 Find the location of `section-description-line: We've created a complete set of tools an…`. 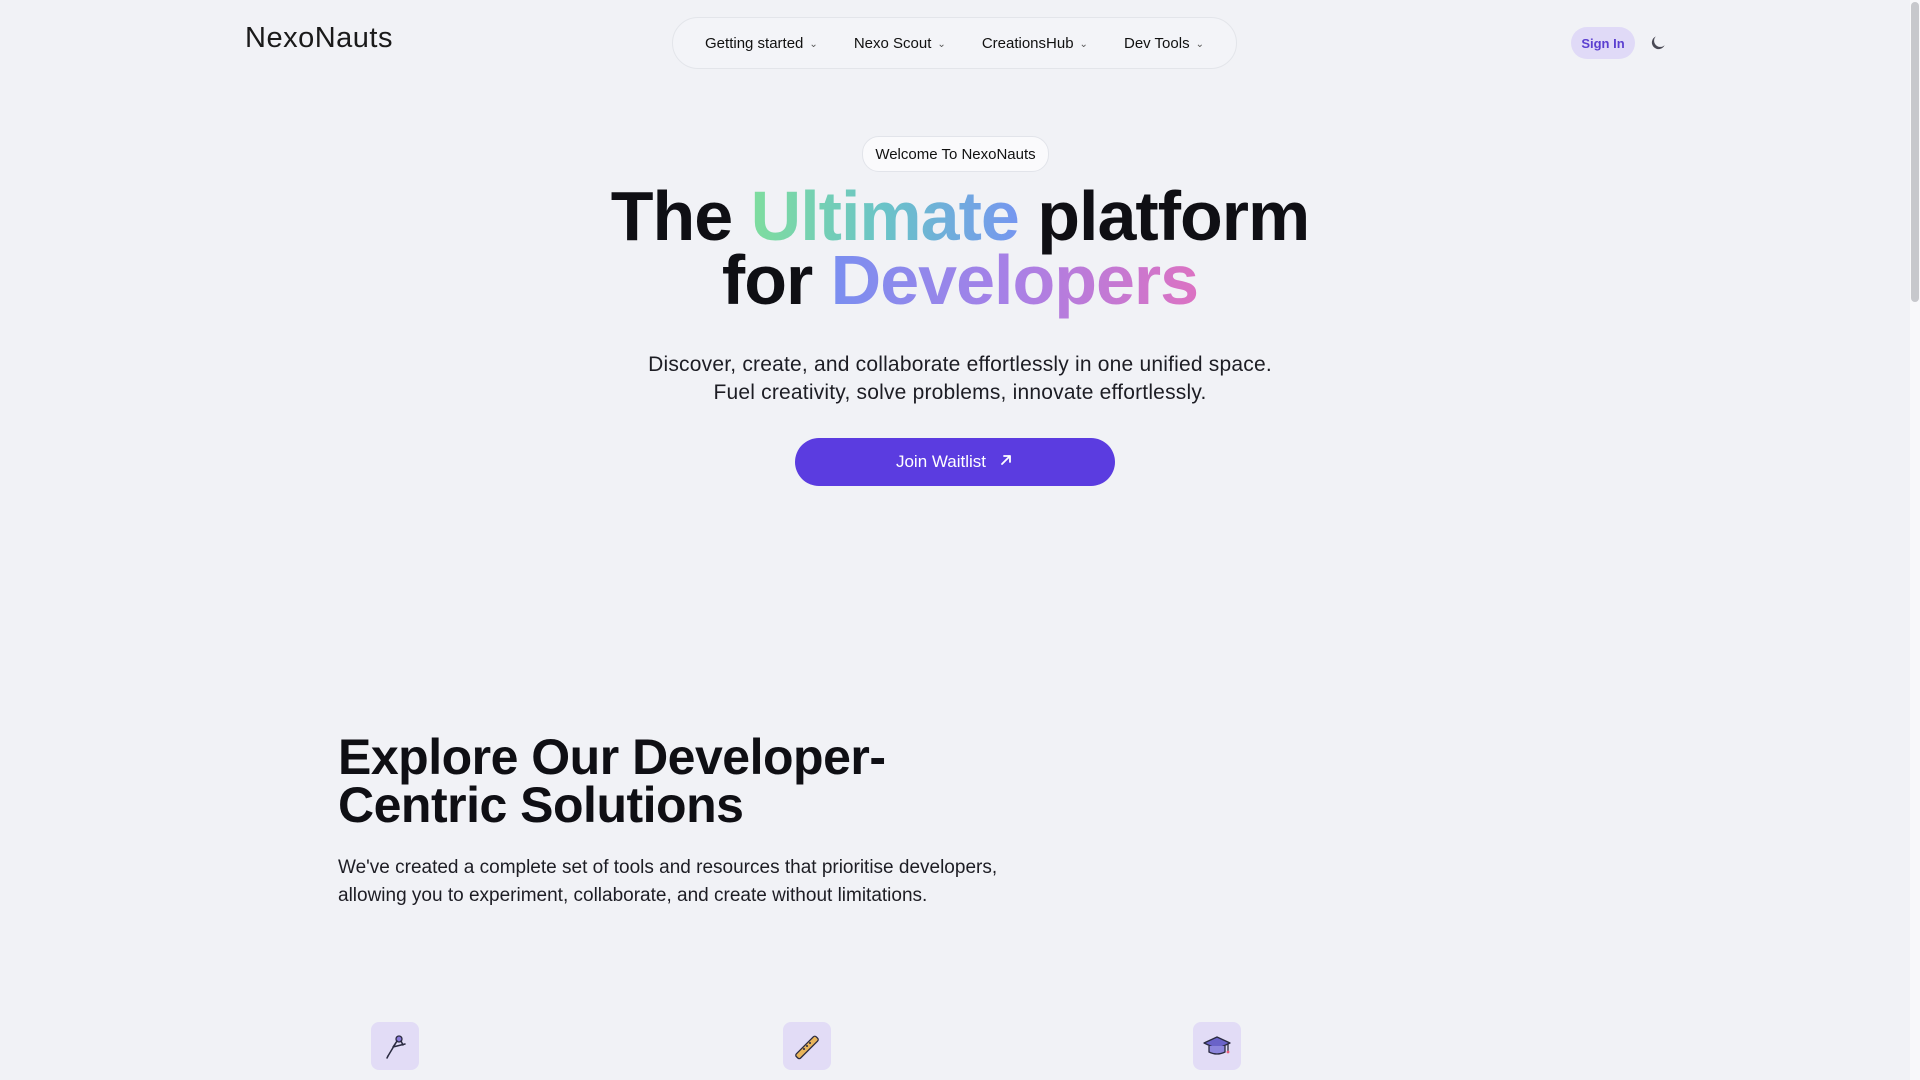

section-description-line: We've created a complete set of tools an… is located at coordinates (668, 867).